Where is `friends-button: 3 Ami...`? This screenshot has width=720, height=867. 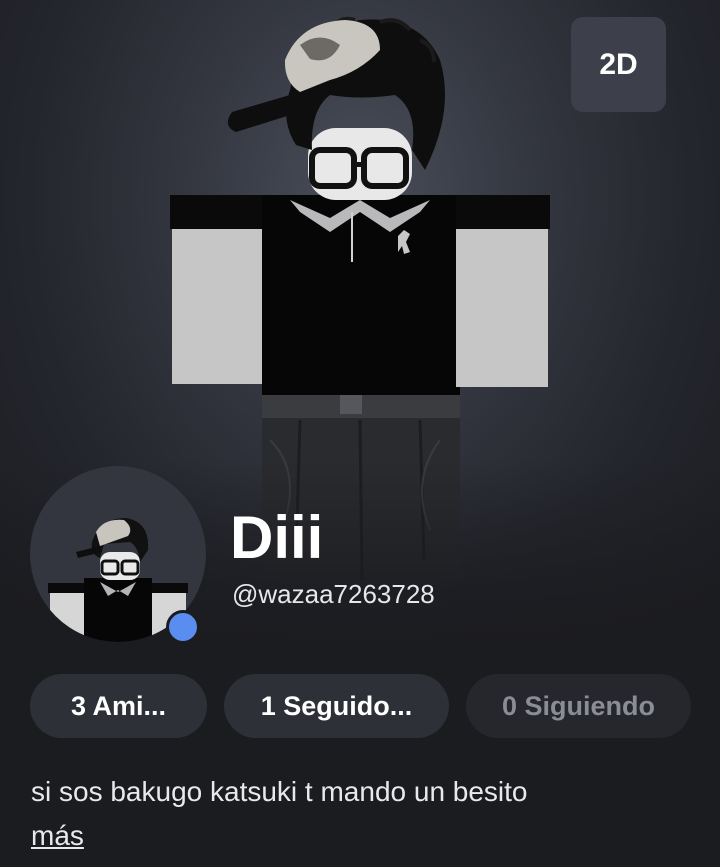 friends-button: 3 Ami... is located at coordinates (118, 706).